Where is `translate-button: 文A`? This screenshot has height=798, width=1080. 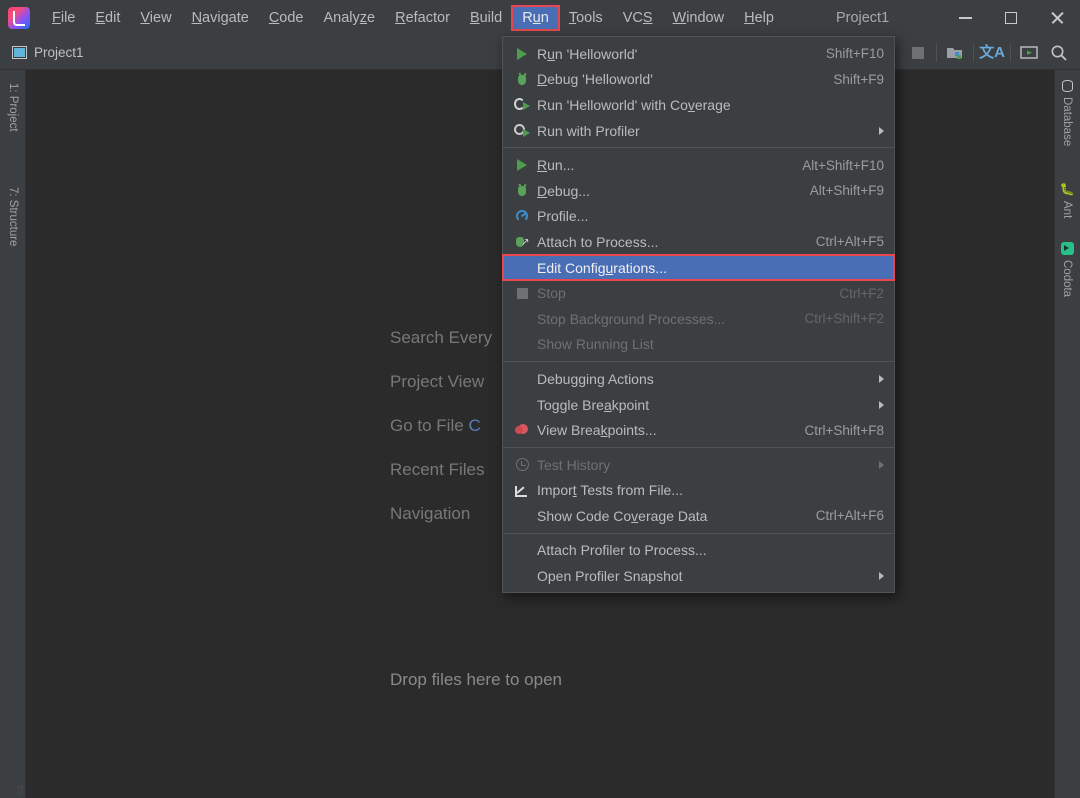 translate-button: 文A is located at coordinates (992, 53).